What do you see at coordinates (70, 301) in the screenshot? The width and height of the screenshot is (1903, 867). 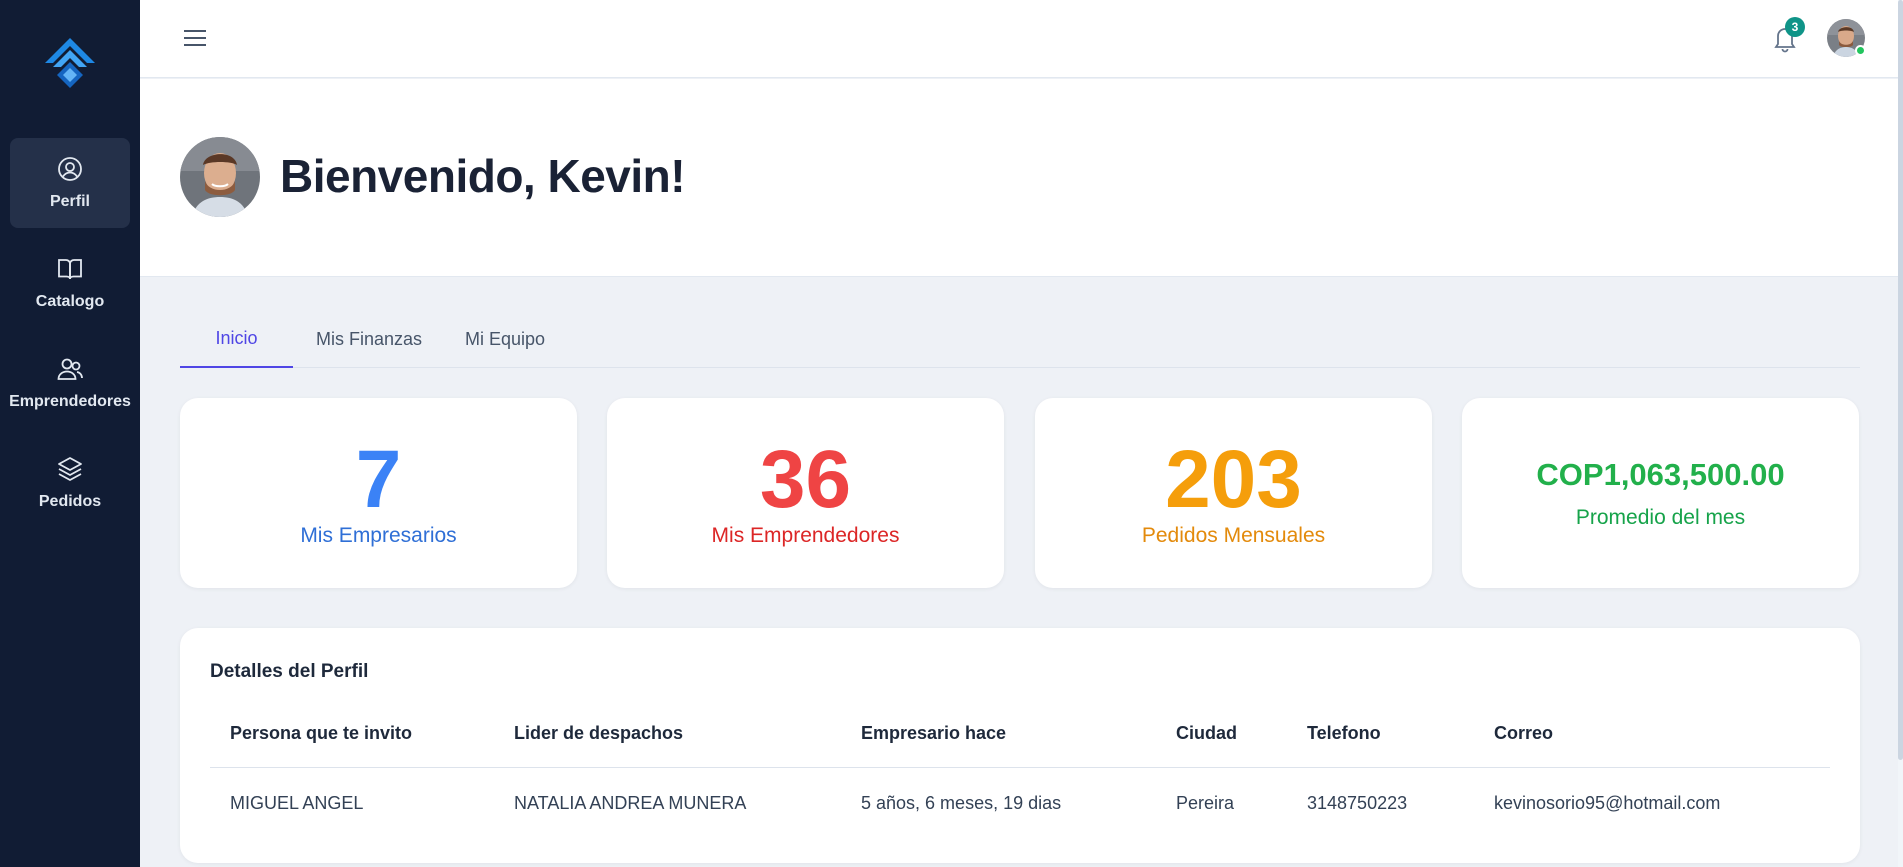 I see `sidebar-item-label: Catalogo` at bounding box center [70, 301].